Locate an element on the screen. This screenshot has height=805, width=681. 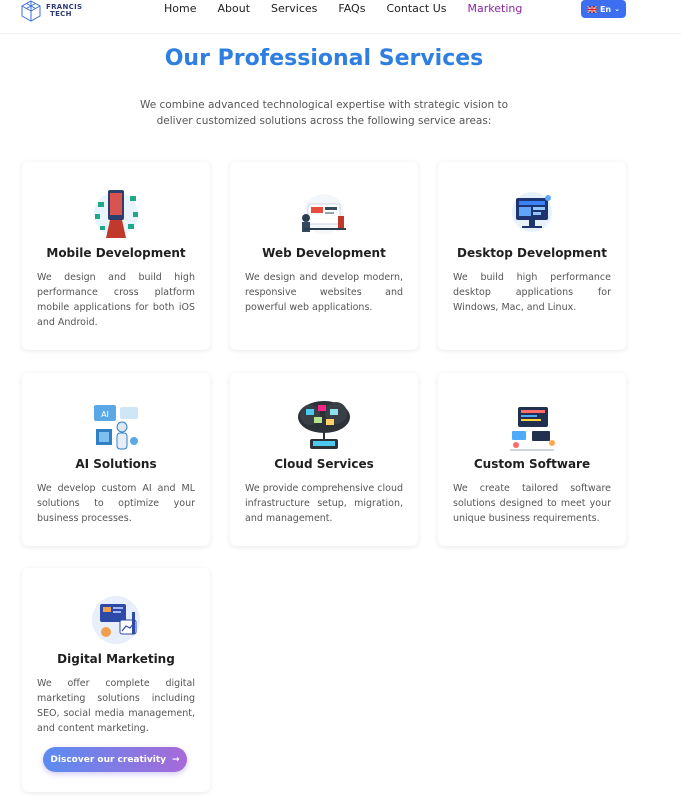
nav-contact-us: Contact Us is located at coordinates (416, 9).